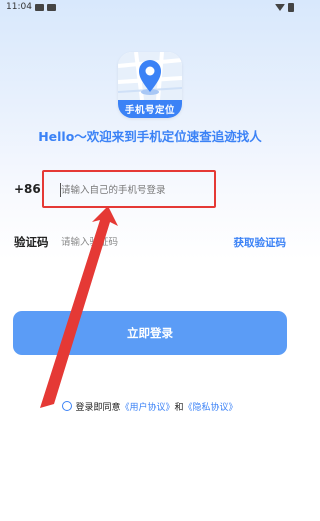 This screenshot has height=521, width=320. What do you see at coordinates (67, 406) in the screenshot?
I see `agree-radio` at bounding box center [67, 406].